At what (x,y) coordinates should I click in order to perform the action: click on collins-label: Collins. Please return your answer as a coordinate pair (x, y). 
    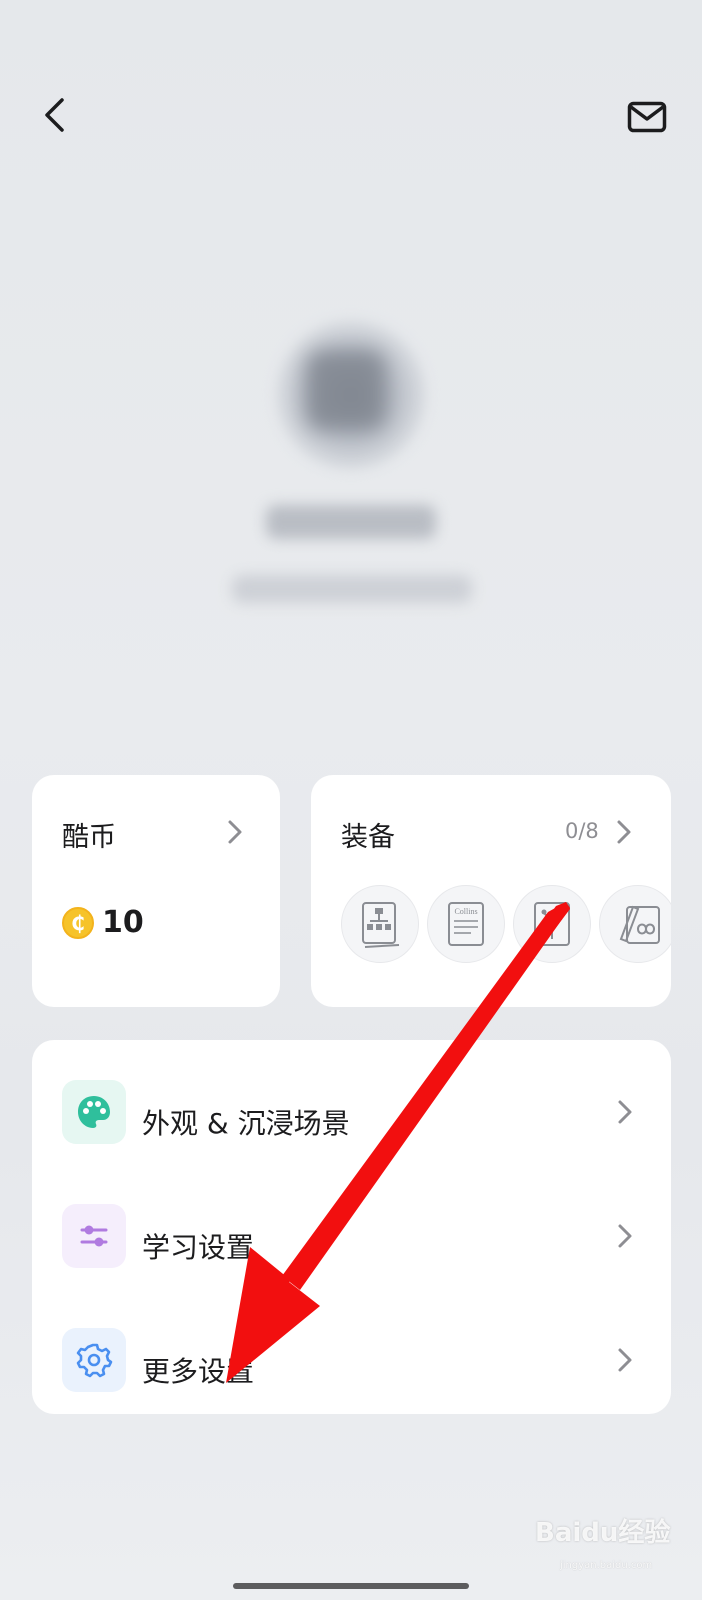
    Looking at the image, I should click on (465, 911).